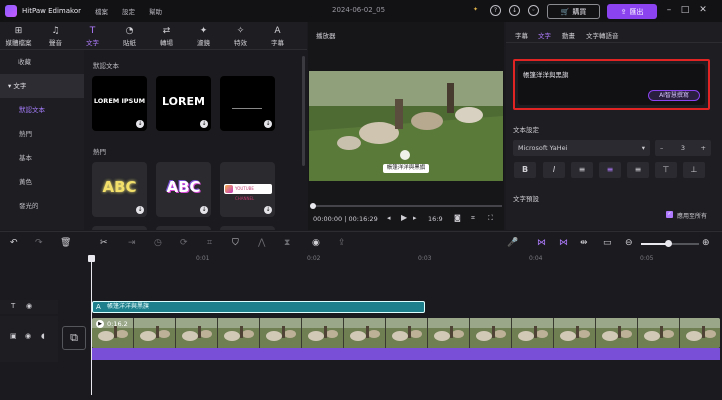 Image resolution: width=722 pixels, height=400 pixels. What do you see at coordinates (495, 10) in the screenshot?
I see `help-icon: ?` at bounding box center [495, 10].